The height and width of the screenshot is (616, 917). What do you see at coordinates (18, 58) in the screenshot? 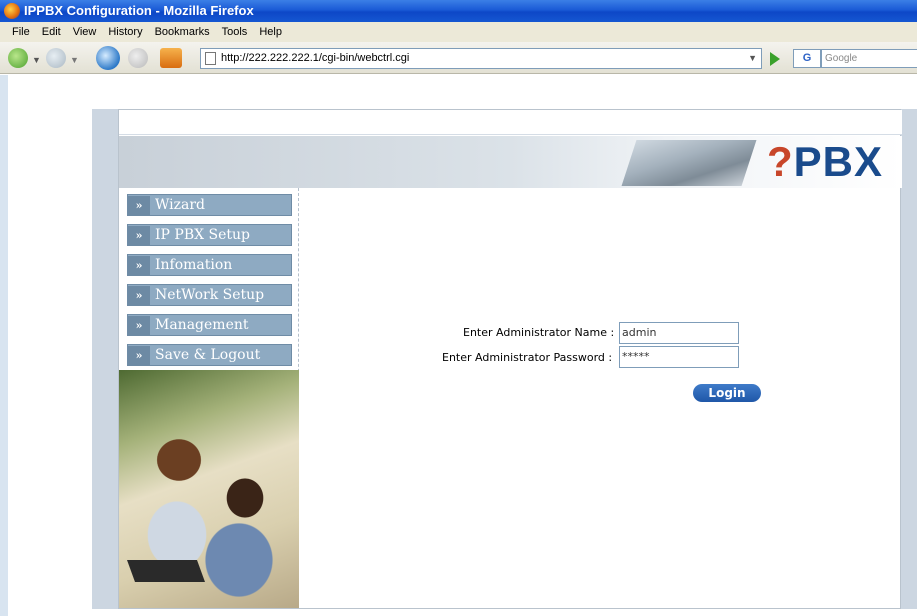
I see `back-icon` at bounding box center [18, 58].